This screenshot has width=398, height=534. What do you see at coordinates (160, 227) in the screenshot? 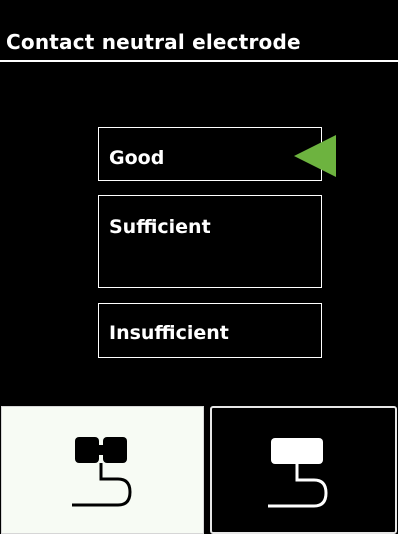
I see `contact-level-label: Sufficient` at bounding box center [160, 227].